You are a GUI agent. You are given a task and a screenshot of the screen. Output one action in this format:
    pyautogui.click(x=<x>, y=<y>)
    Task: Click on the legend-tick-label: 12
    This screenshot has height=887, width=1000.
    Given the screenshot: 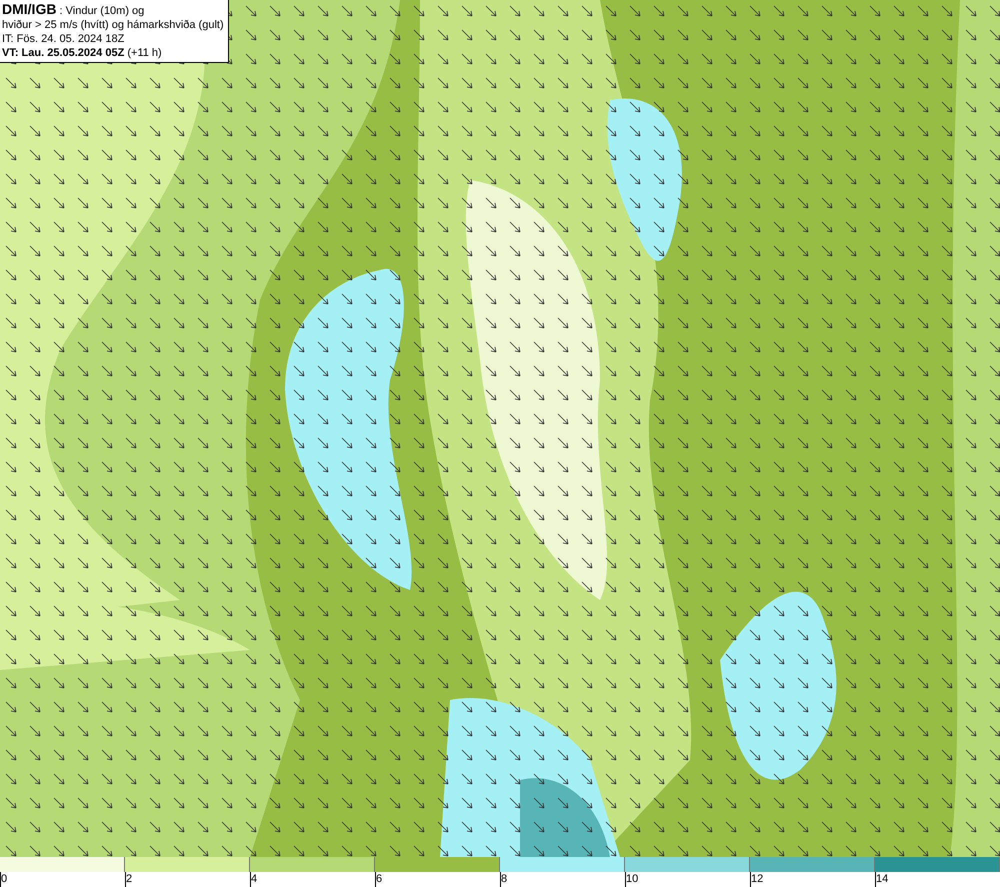 What is the action you would take?
    pyautogui.click(x=757, y=879)
    